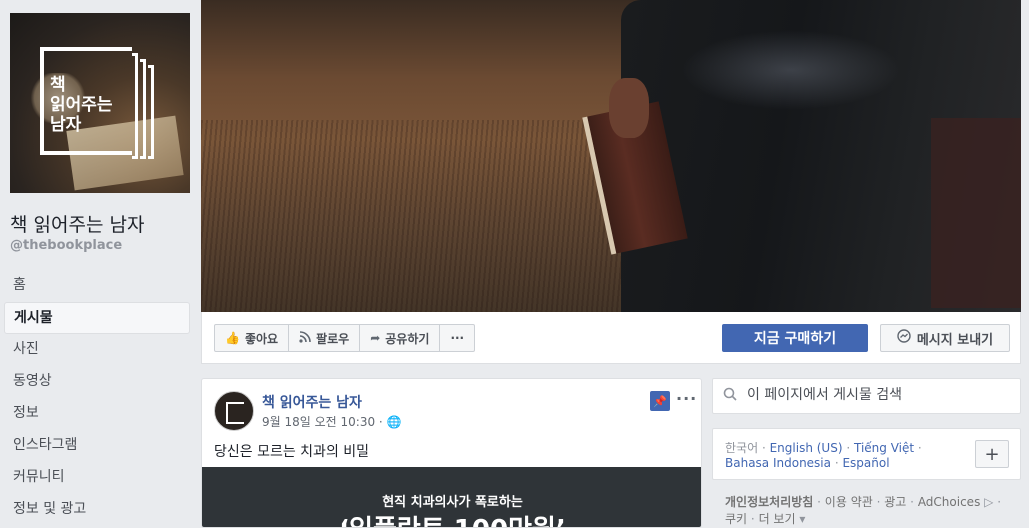  I want to click on language-link: Tiếng Việt, so click(884, 448).